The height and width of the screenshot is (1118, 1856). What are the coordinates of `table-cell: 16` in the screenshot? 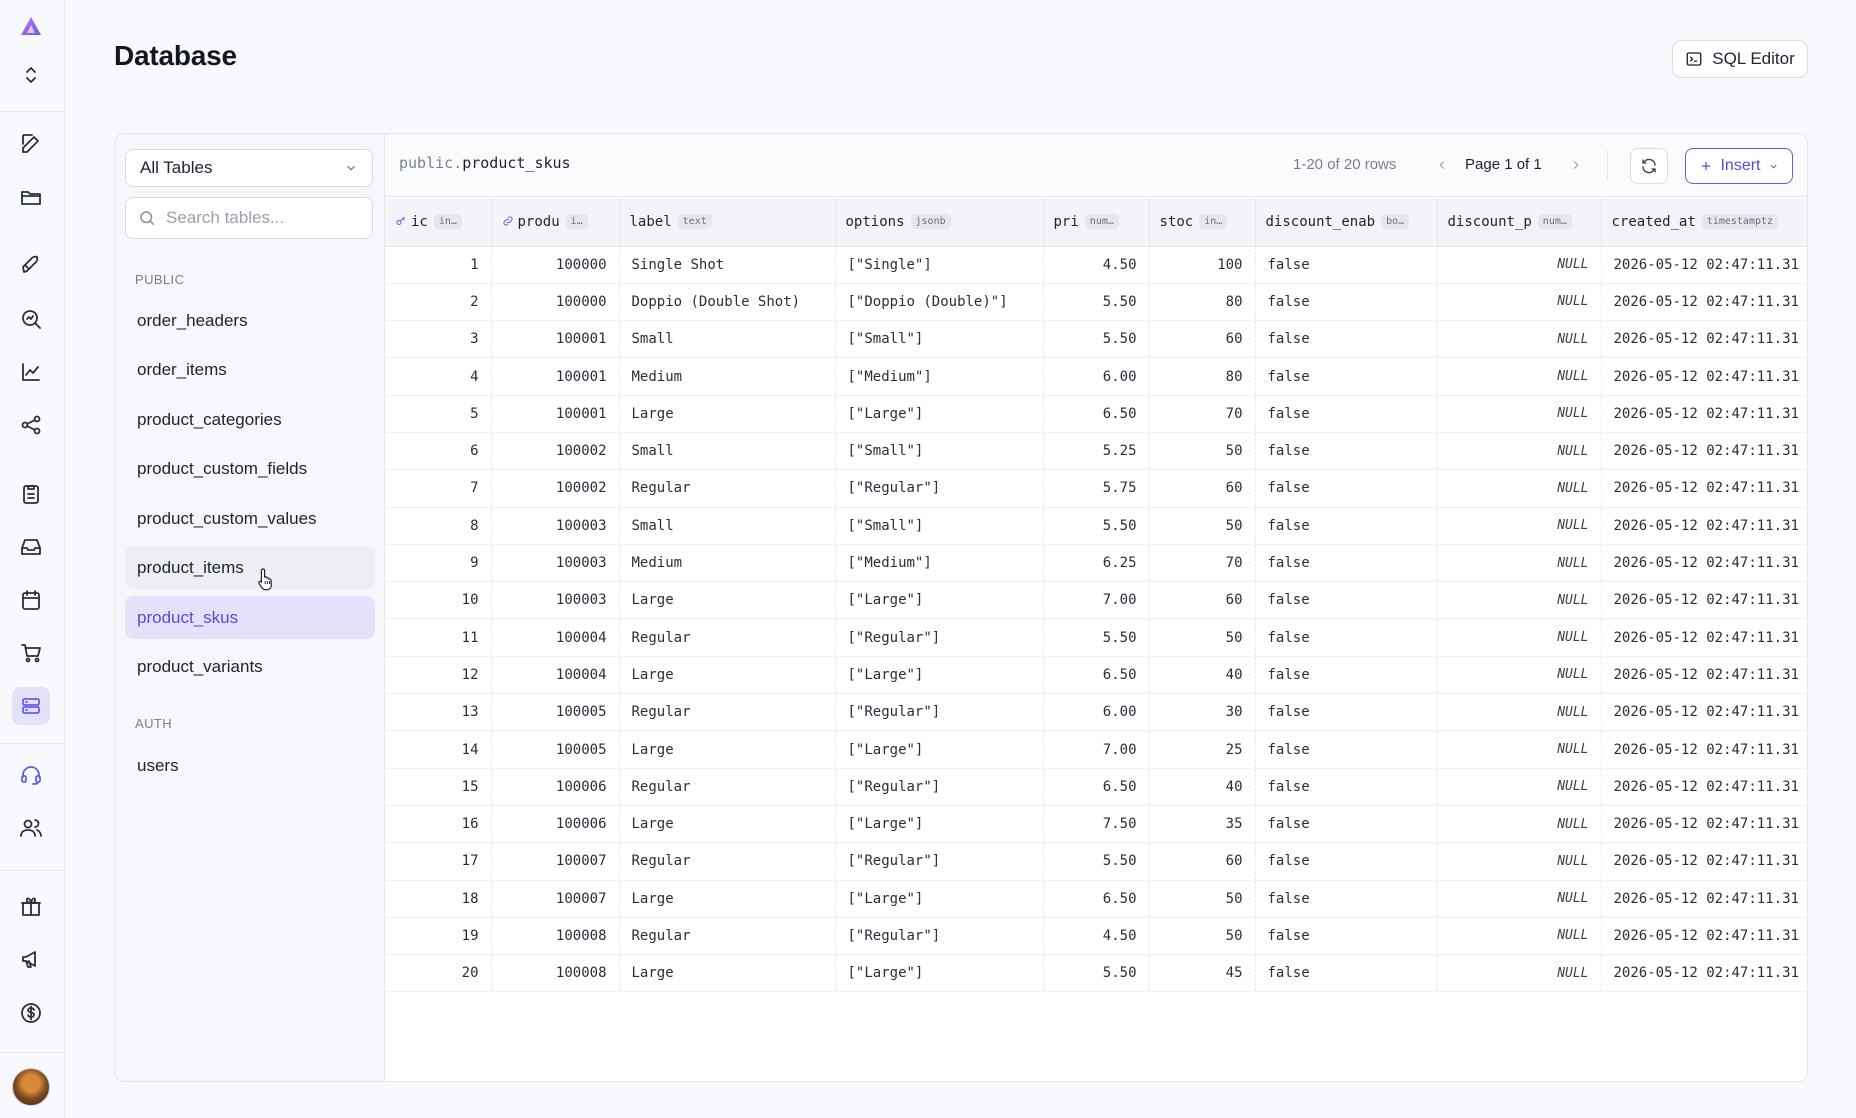 It's located at (438, 824).